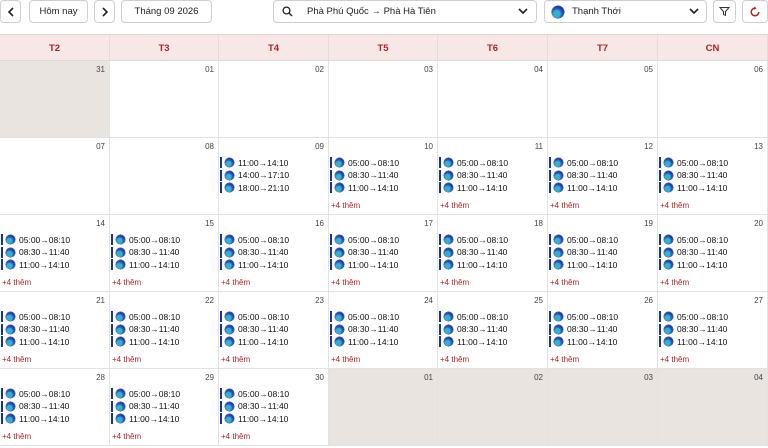 This screenshot has width=768, height=448. Describe the element at coordinates (603, 99) in the screenshot. I see `day-cell: 05` at that location.